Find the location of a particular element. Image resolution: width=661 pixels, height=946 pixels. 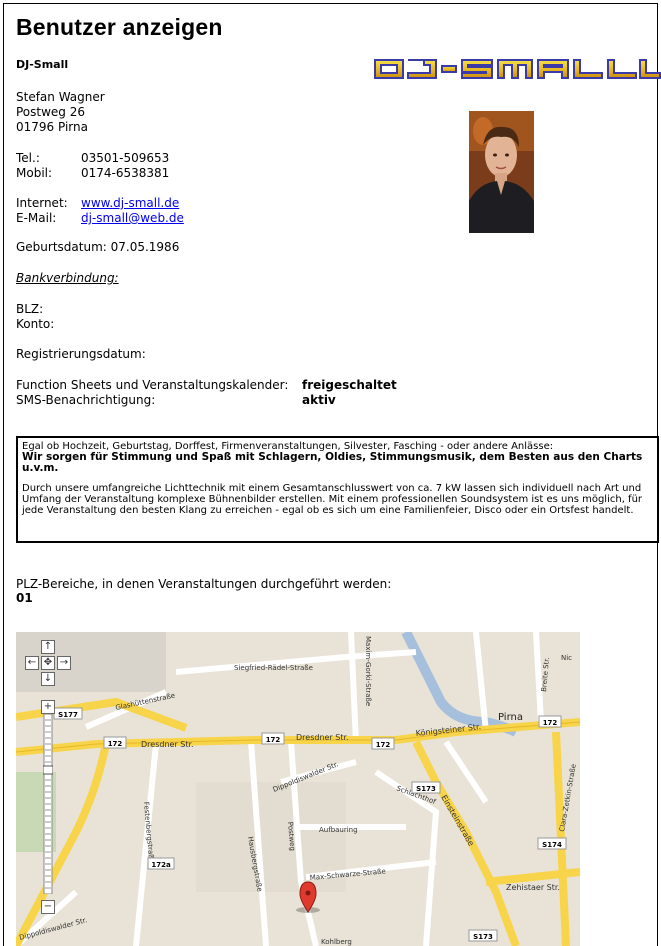

sms-label: SMS-Benachrichtigung: is located at coordinates (86, 400).